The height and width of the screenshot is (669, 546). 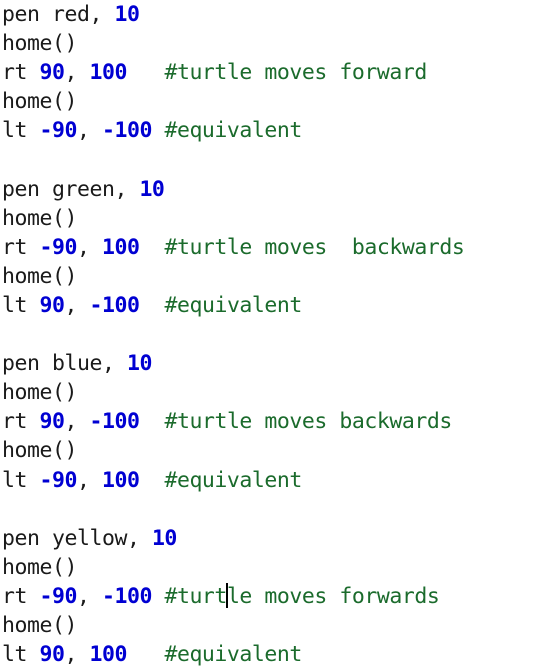 I want to click on code-token-cmt: #turtle moves forward, so click(x=295, y=73).